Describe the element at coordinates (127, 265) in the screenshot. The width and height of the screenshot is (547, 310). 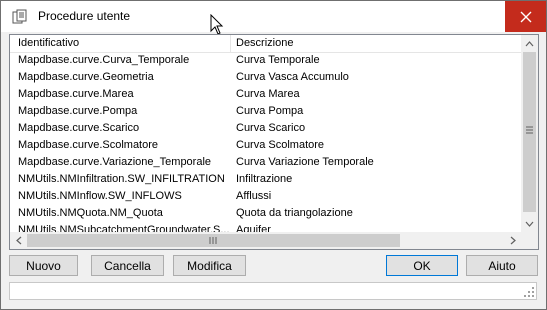
I see `delete-button: Cancella` at that location.